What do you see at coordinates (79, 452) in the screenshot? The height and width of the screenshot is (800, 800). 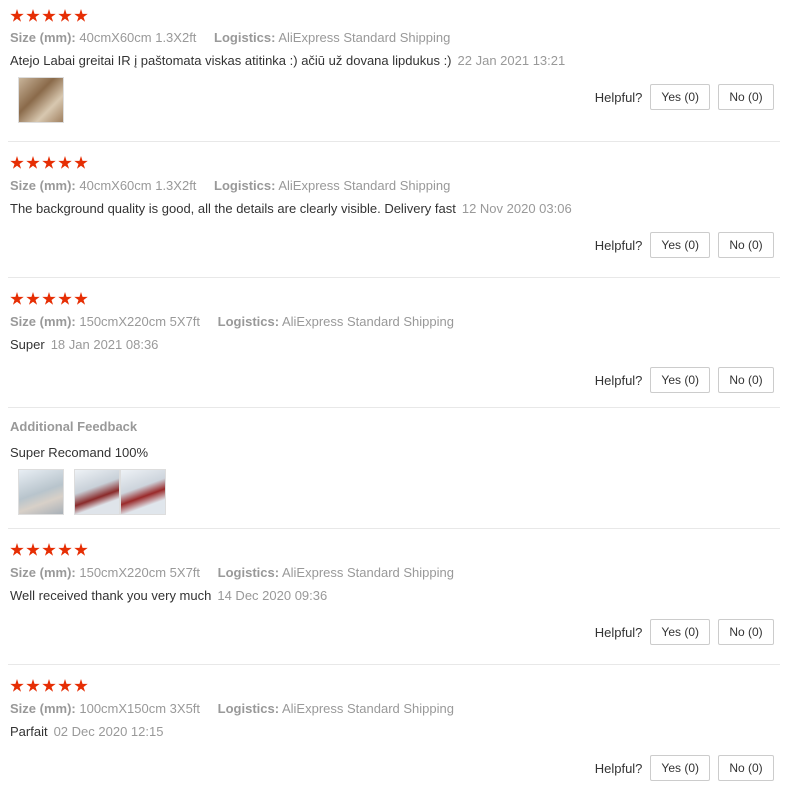 I see `additional-feedback-text: Super Recomand 100%` at bounding box center [79, 452].